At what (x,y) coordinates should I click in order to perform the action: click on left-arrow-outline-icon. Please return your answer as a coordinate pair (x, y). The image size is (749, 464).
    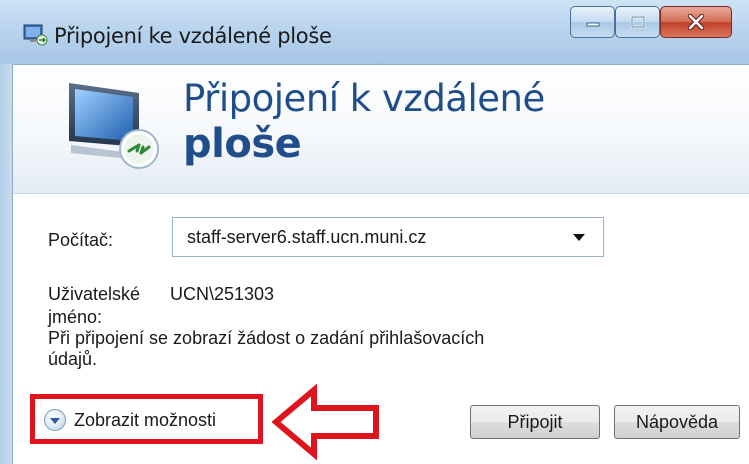
    Looking at the image, I should click on (325, 422).